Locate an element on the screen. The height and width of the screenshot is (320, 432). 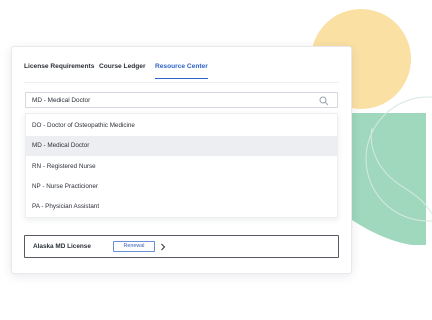
tab-resource-center: Resource Center is located at coordinates (181, 71).